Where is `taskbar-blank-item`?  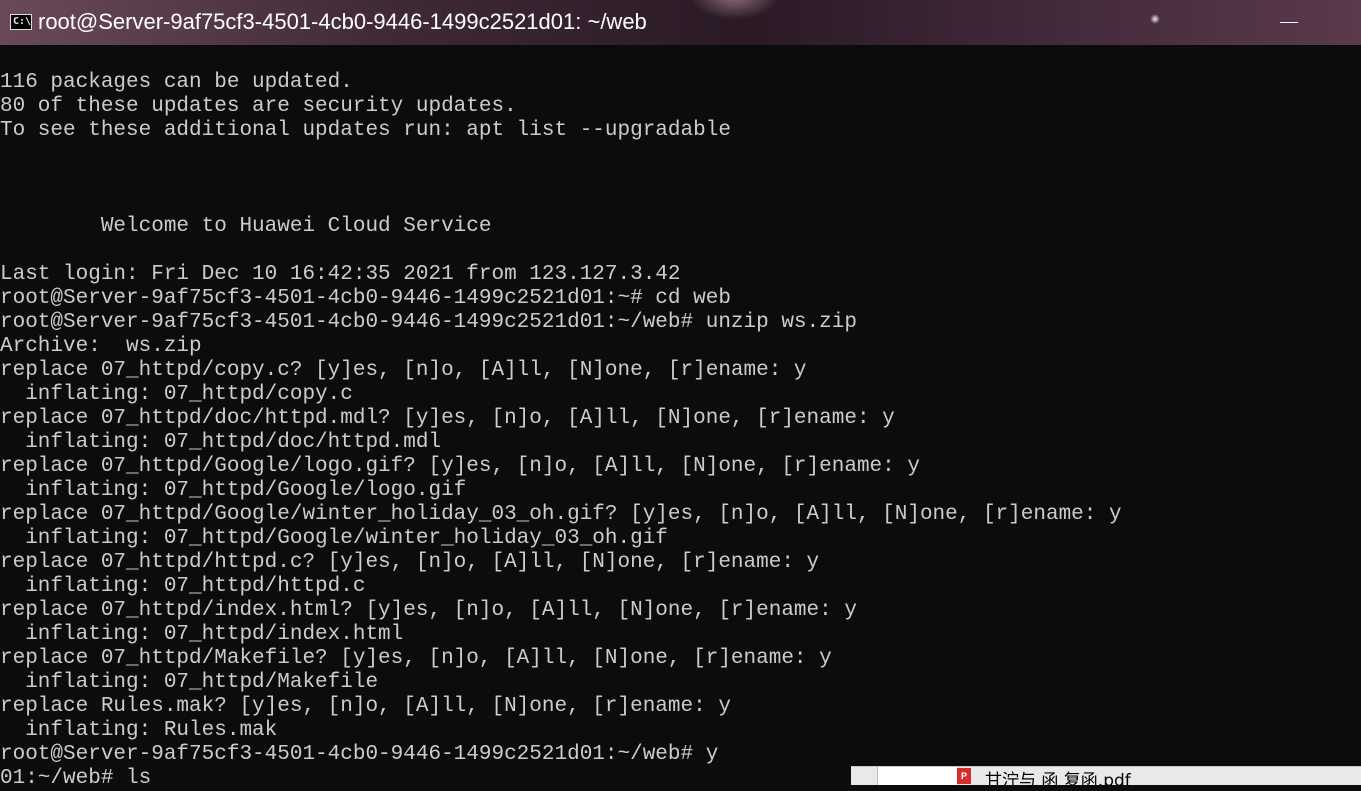
taskbar-blank-item is located at coordinates (918, 776).